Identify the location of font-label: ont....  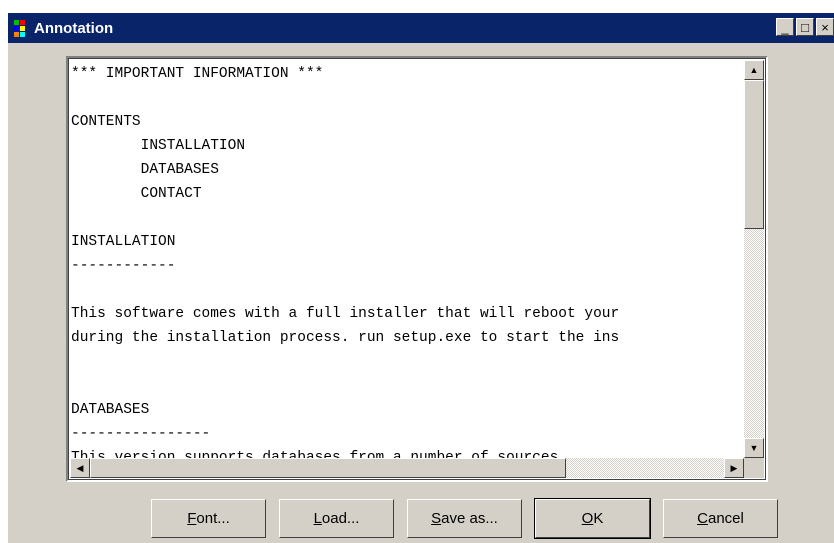
(213, 518).